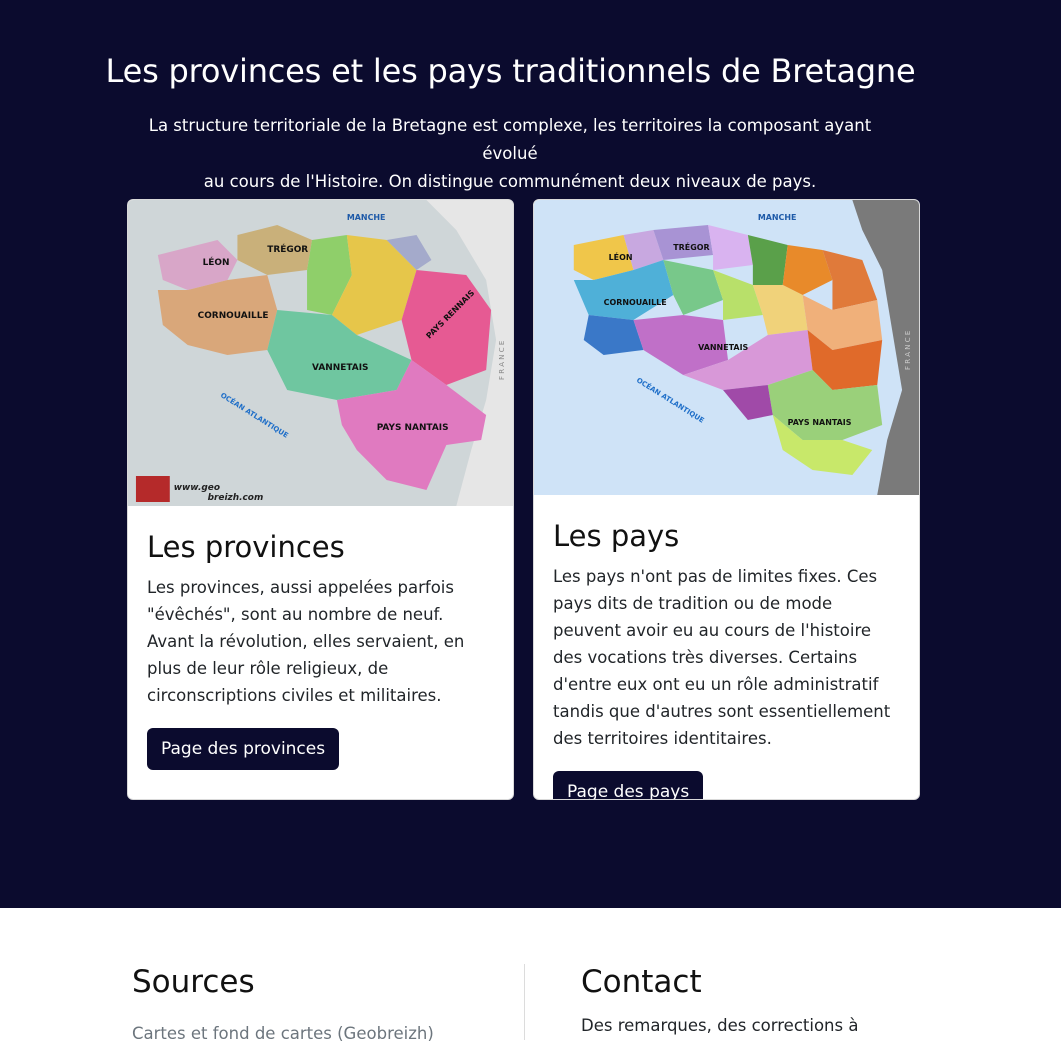 This screenshot has width=1061, height=1043. What do you see at coordinates (641, 982) in the screenshot?
I see `contact-title: Contact` at bounding box center [641, 982].